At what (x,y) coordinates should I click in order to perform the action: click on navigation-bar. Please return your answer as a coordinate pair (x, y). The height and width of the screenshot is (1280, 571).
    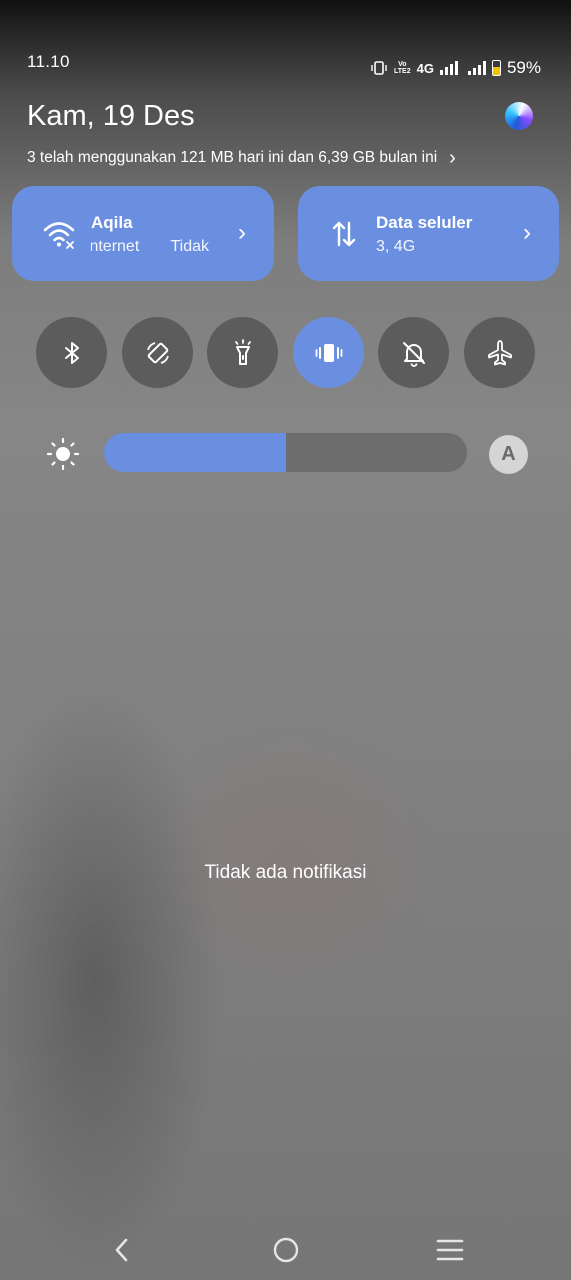
    Looking at the image, I should click on (285, 1247).